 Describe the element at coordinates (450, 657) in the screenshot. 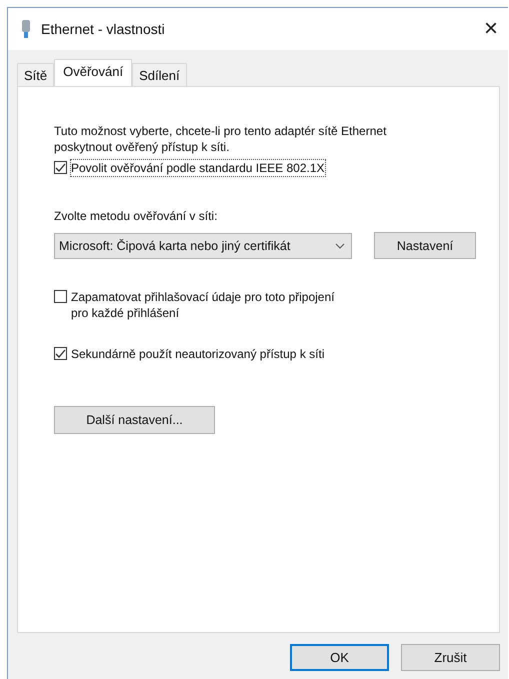

I see `cancel-button: Zrušit` at that location.